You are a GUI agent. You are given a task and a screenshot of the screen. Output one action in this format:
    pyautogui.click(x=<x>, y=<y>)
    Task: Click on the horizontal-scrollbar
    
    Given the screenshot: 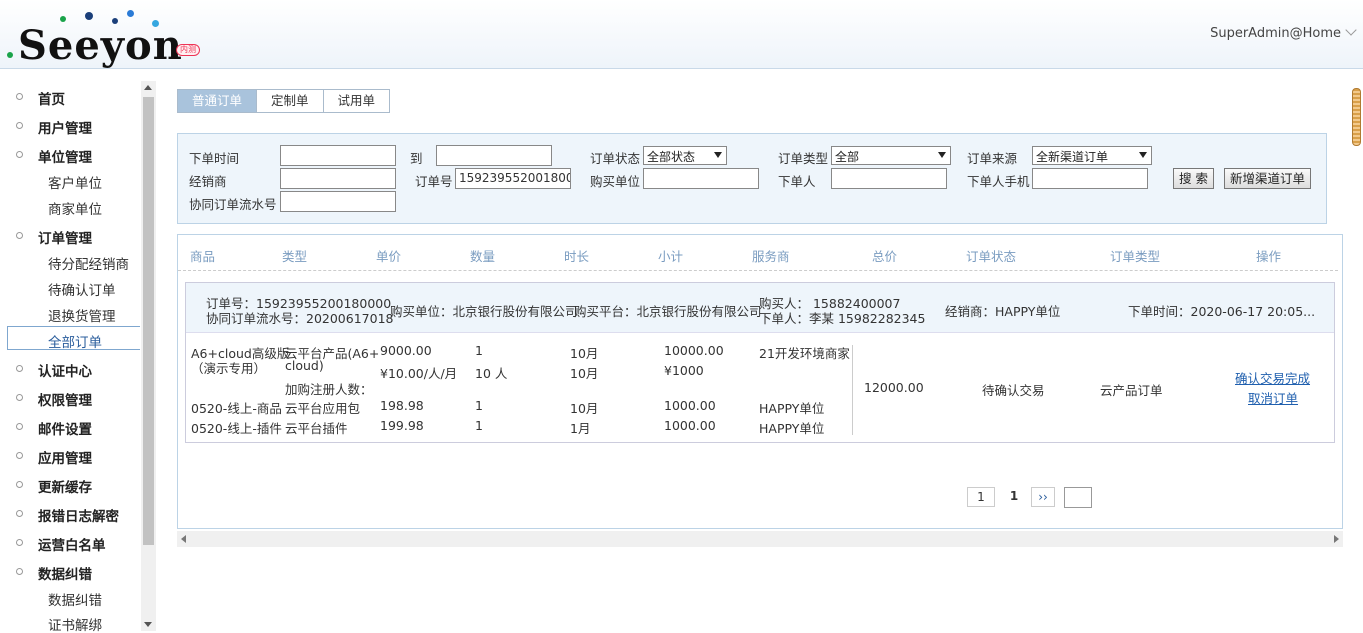 What is the action you would take?
    pyautogui.click(x=760, y=539)
    